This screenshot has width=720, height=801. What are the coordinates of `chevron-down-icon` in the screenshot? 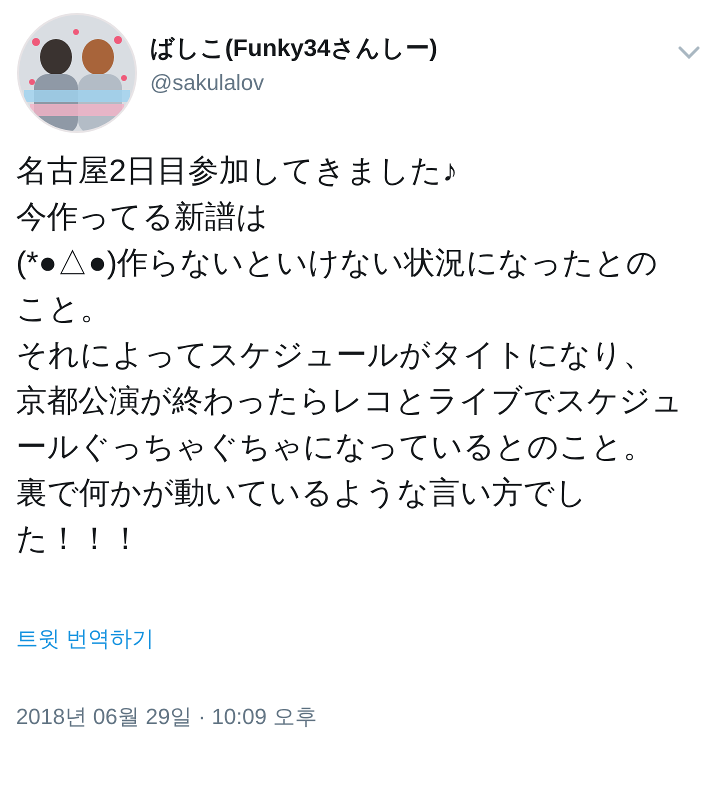 It's located at (689, 53).